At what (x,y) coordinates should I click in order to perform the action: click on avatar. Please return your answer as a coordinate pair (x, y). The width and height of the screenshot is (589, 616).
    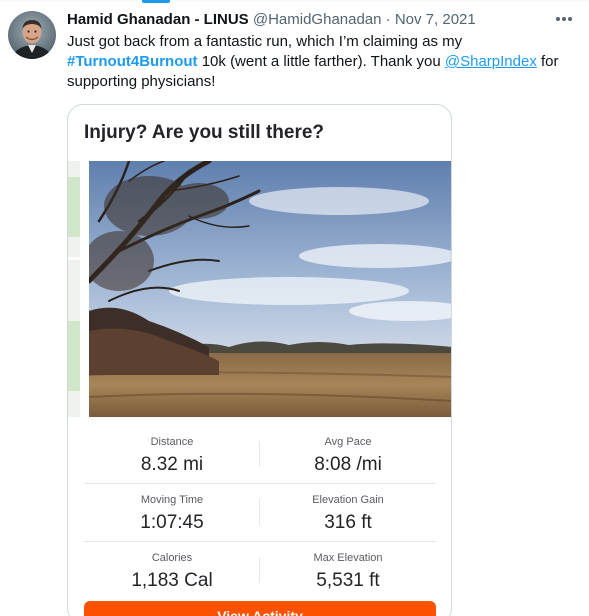
    Looking at the image, I should click on (32, 35).